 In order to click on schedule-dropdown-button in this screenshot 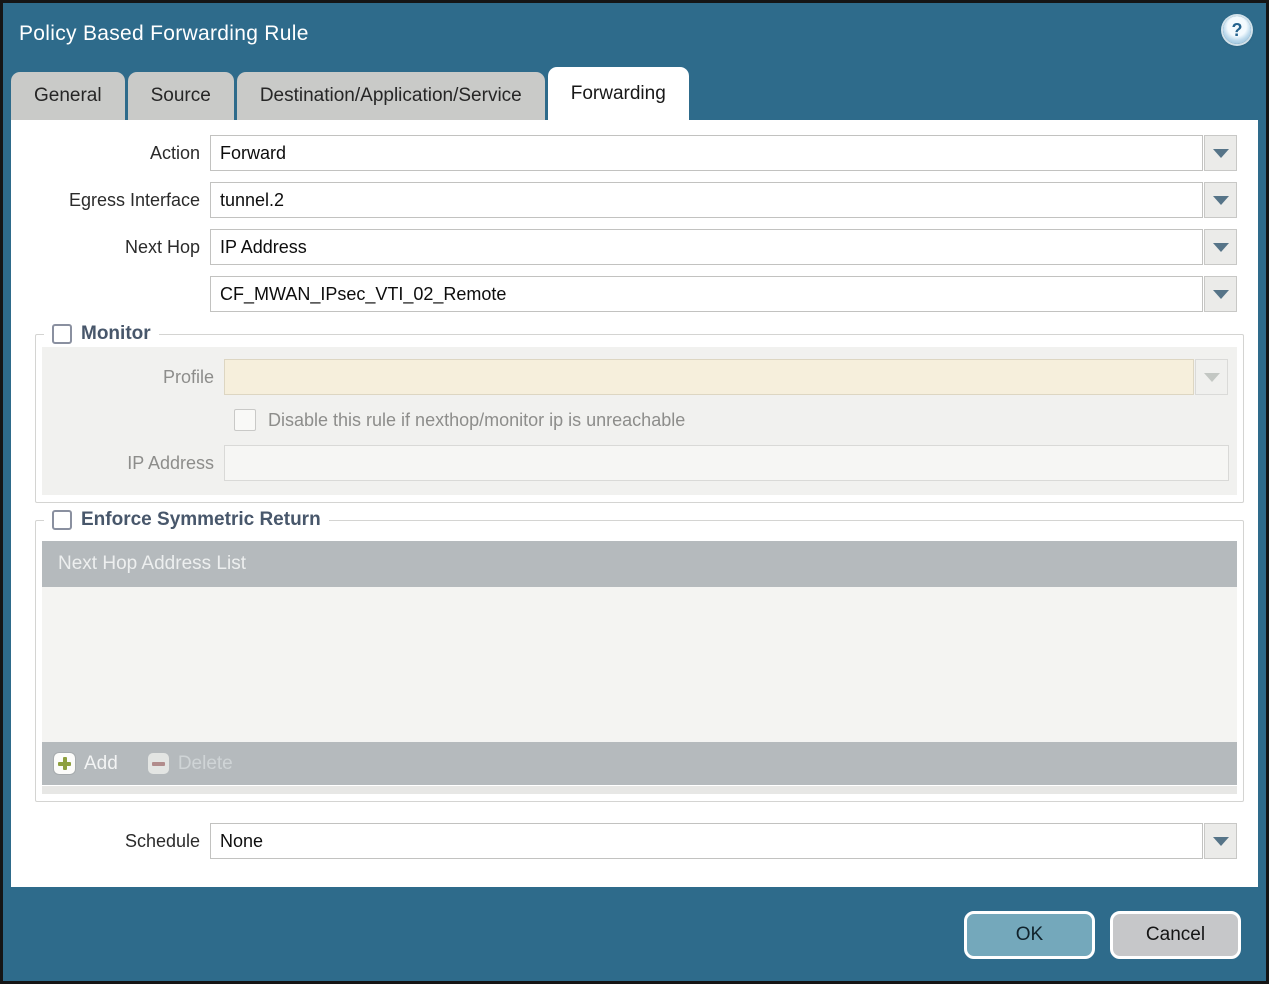, I will do `click(1220, 841)`.